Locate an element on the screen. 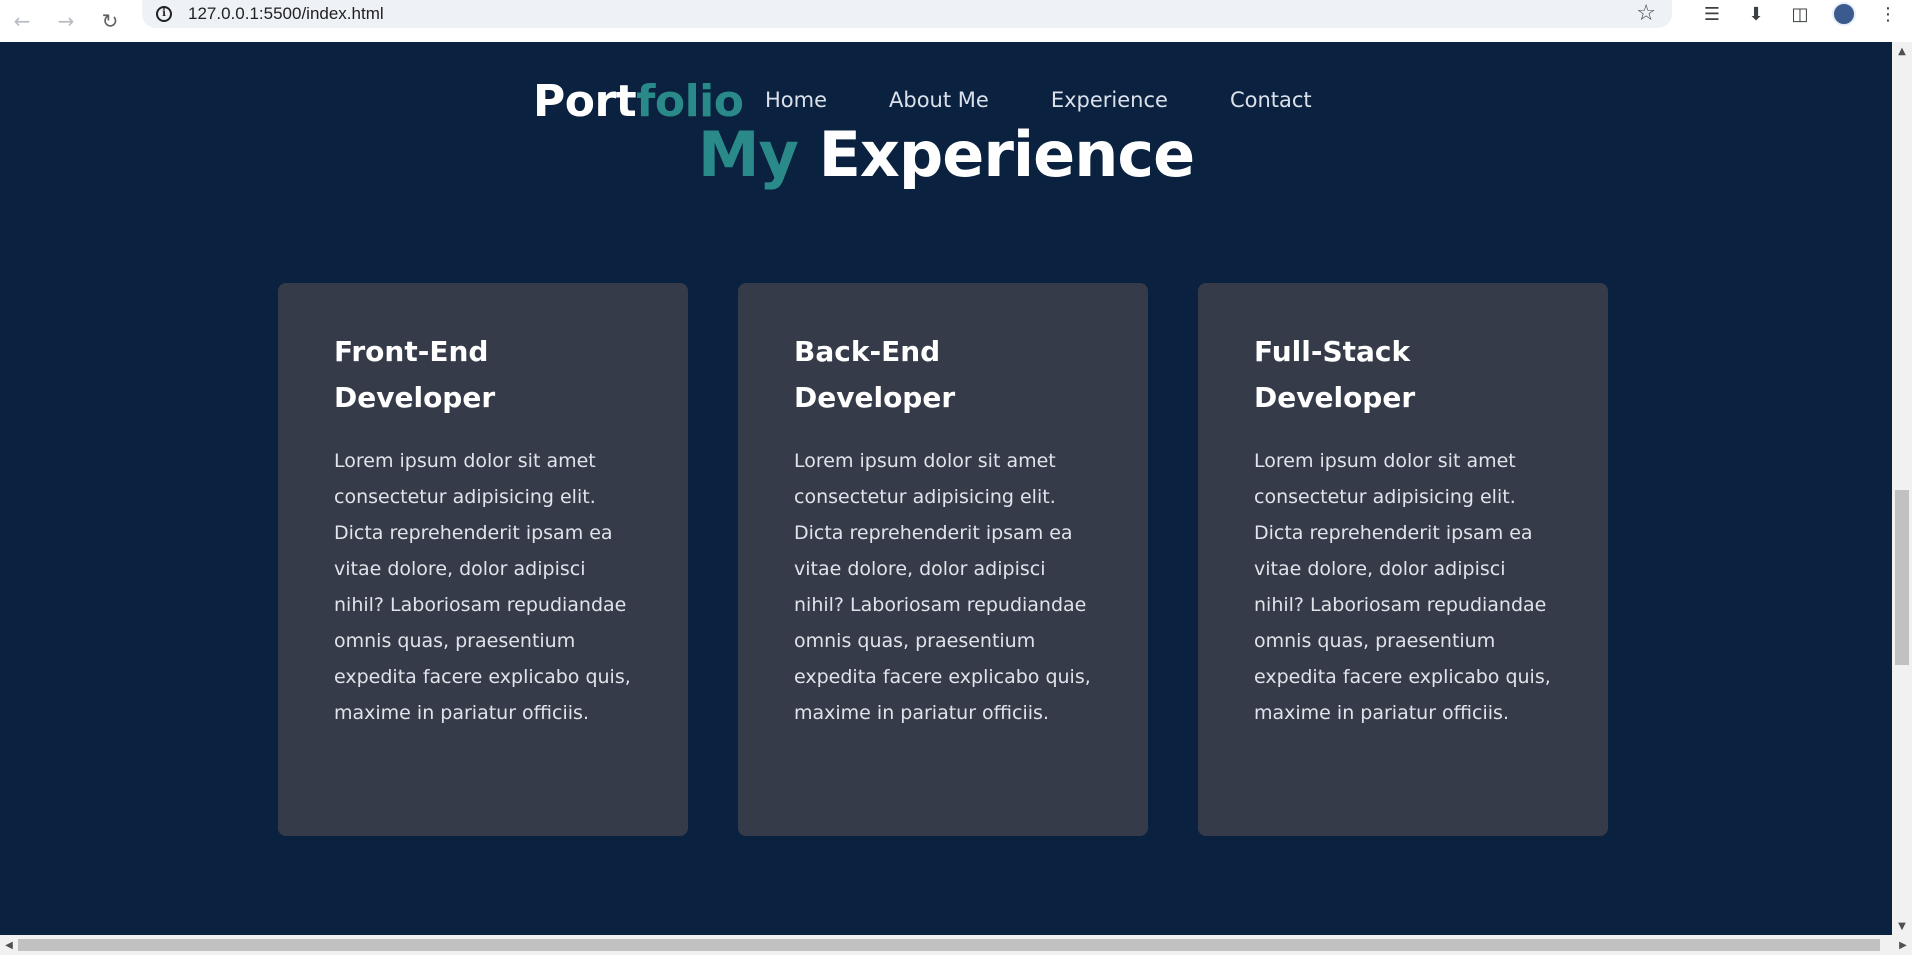  address-bar: i 127.0.0.1:5500/index.html ☆ is located at coordinates (907, 14).